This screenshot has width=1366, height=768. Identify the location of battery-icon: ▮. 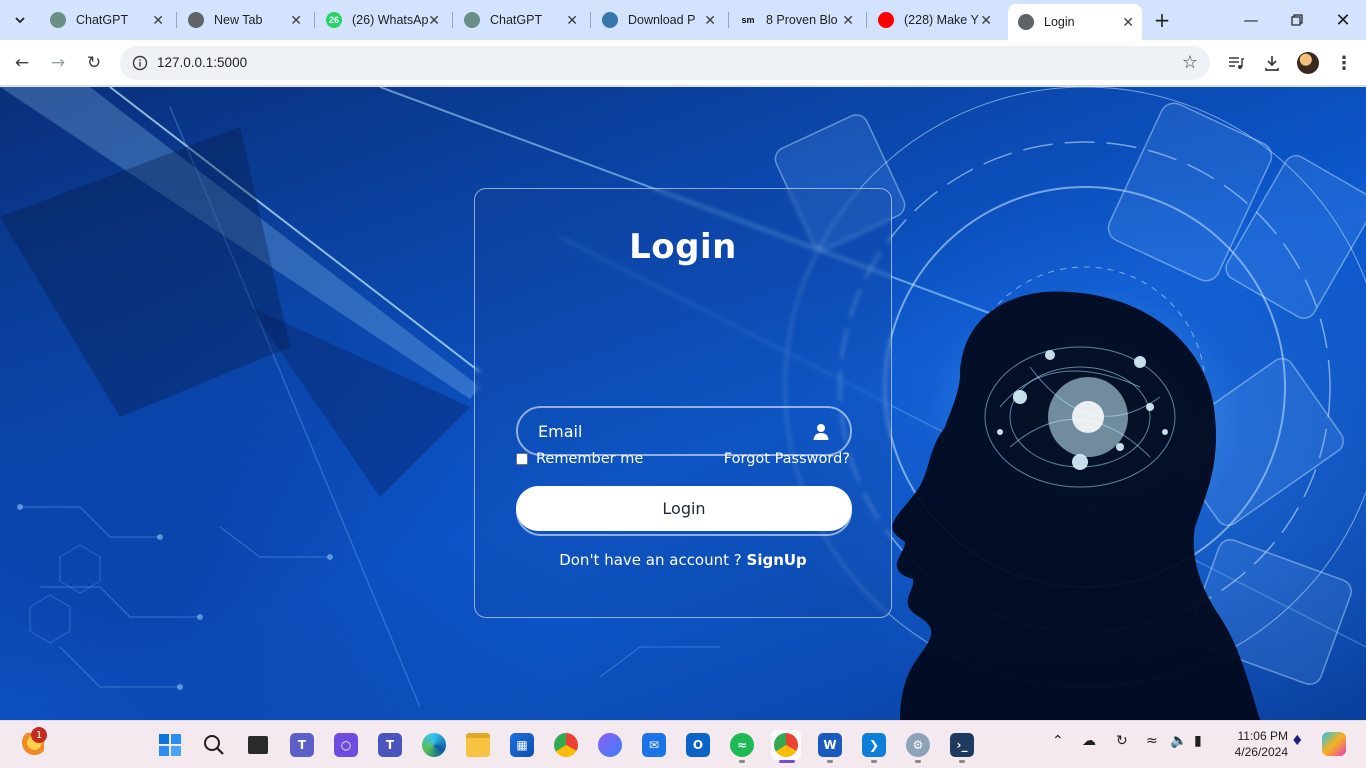
(1198, 741).